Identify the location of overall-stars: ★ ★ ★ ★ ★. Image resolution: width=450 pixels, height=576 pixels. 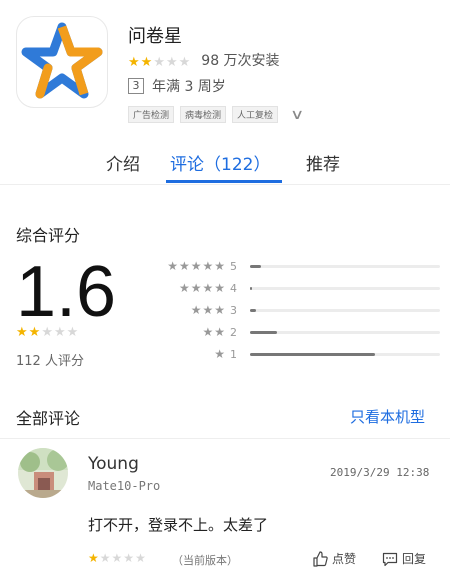
(47, 332).